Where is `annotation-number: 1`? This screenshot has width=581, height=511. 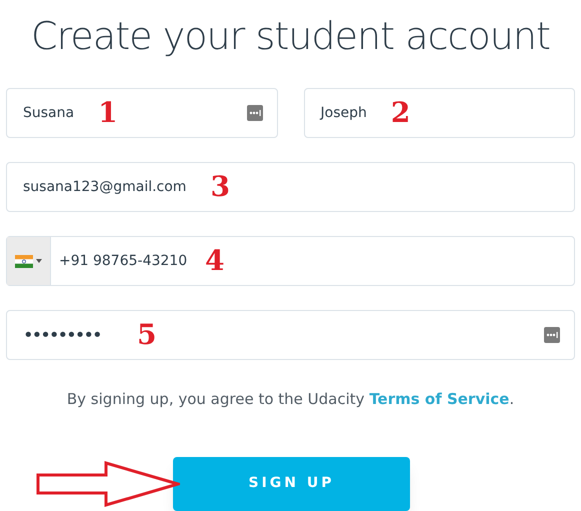
annotation-number: 1 is located at coordinates (108, 113).